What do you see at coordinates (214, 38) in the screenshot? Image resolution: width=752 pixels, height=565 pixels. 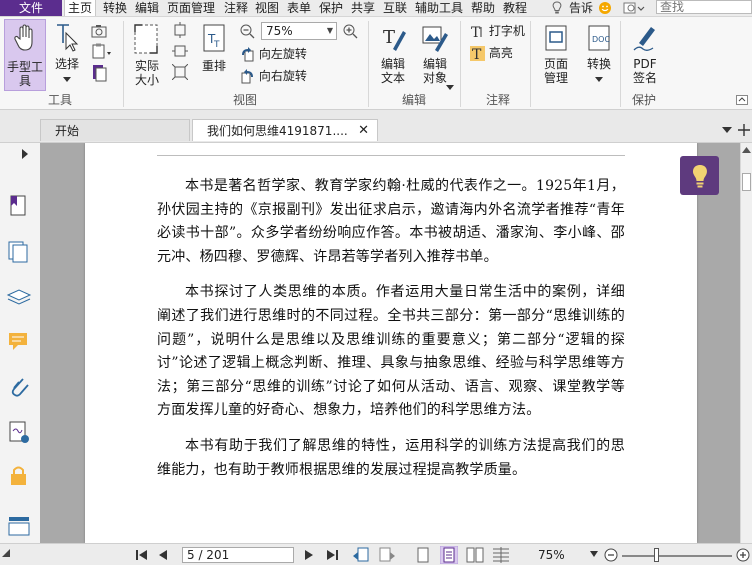 I see `reflow-icon: T T` at bounding box center [214, 38].